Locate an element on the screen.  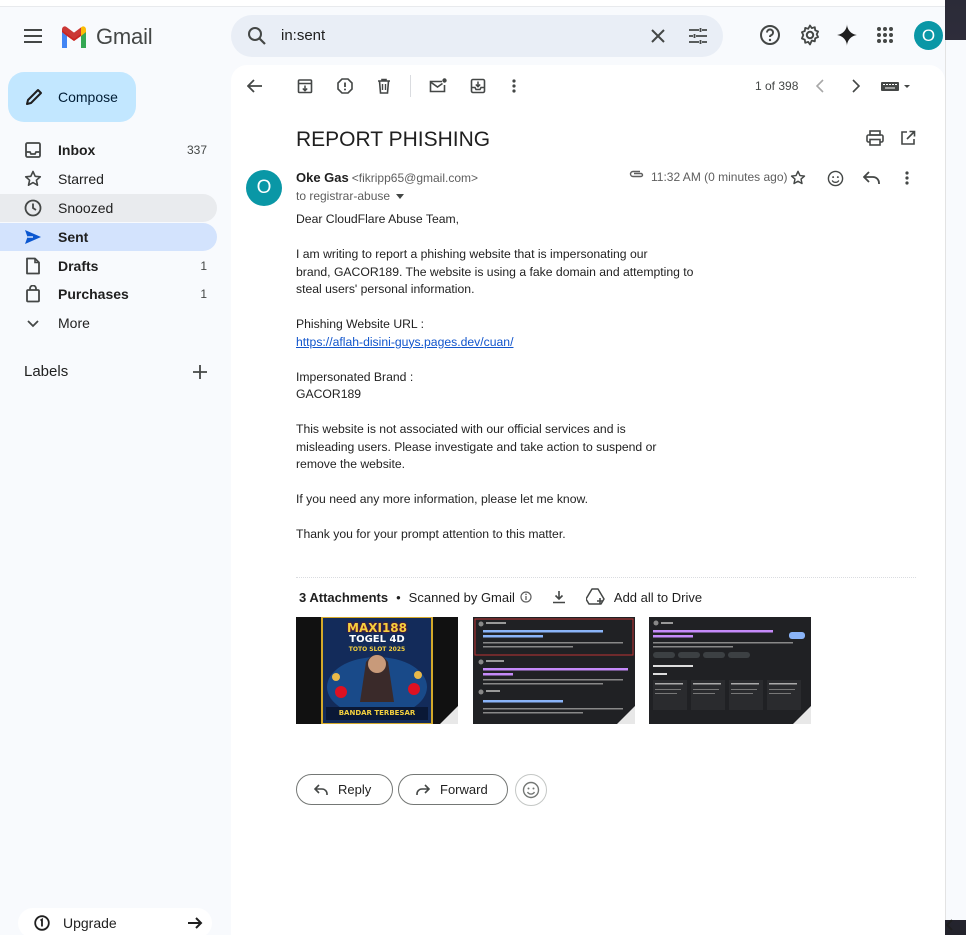
forward-icon is located at coordinates (423, 789).